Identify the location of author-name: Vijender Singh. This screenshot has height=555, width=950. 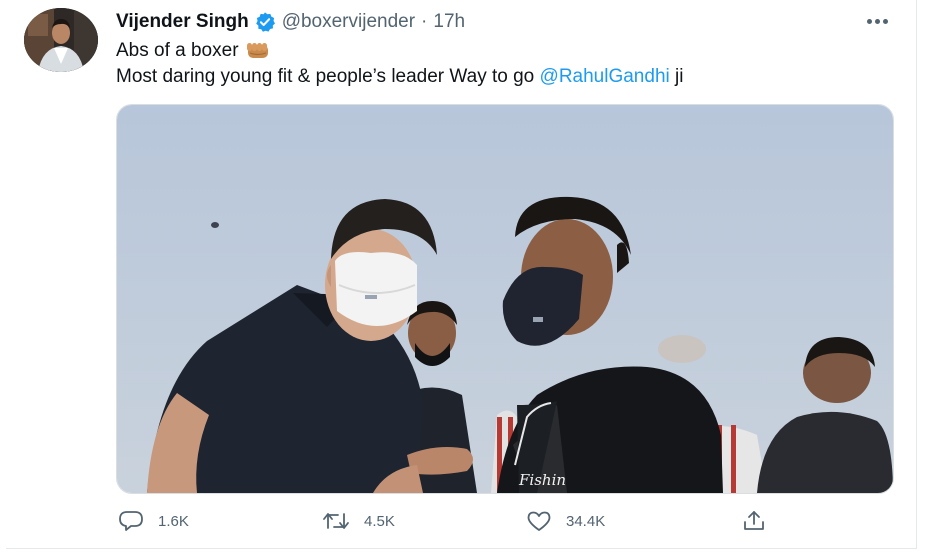
(182, 22).